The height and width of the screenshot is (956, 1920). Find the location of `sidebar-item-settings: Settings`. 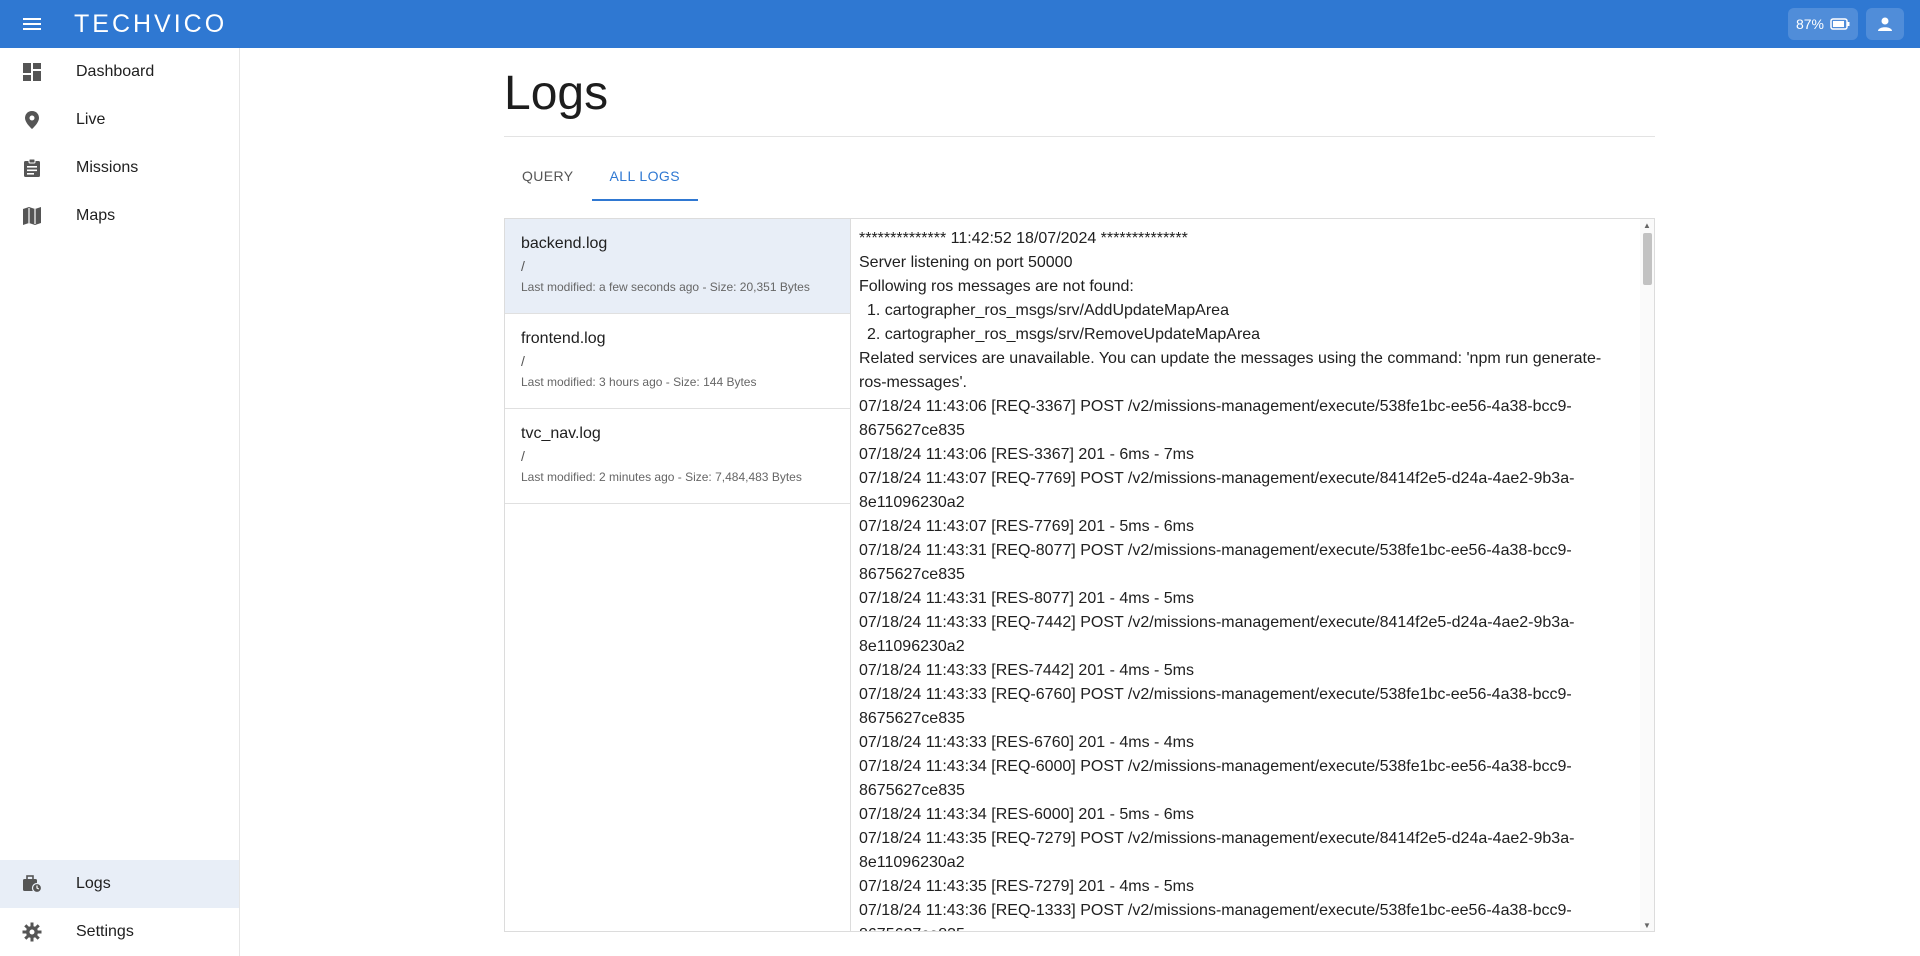

sidebar-item-settings: Settings is located at coordinates (119, 932).